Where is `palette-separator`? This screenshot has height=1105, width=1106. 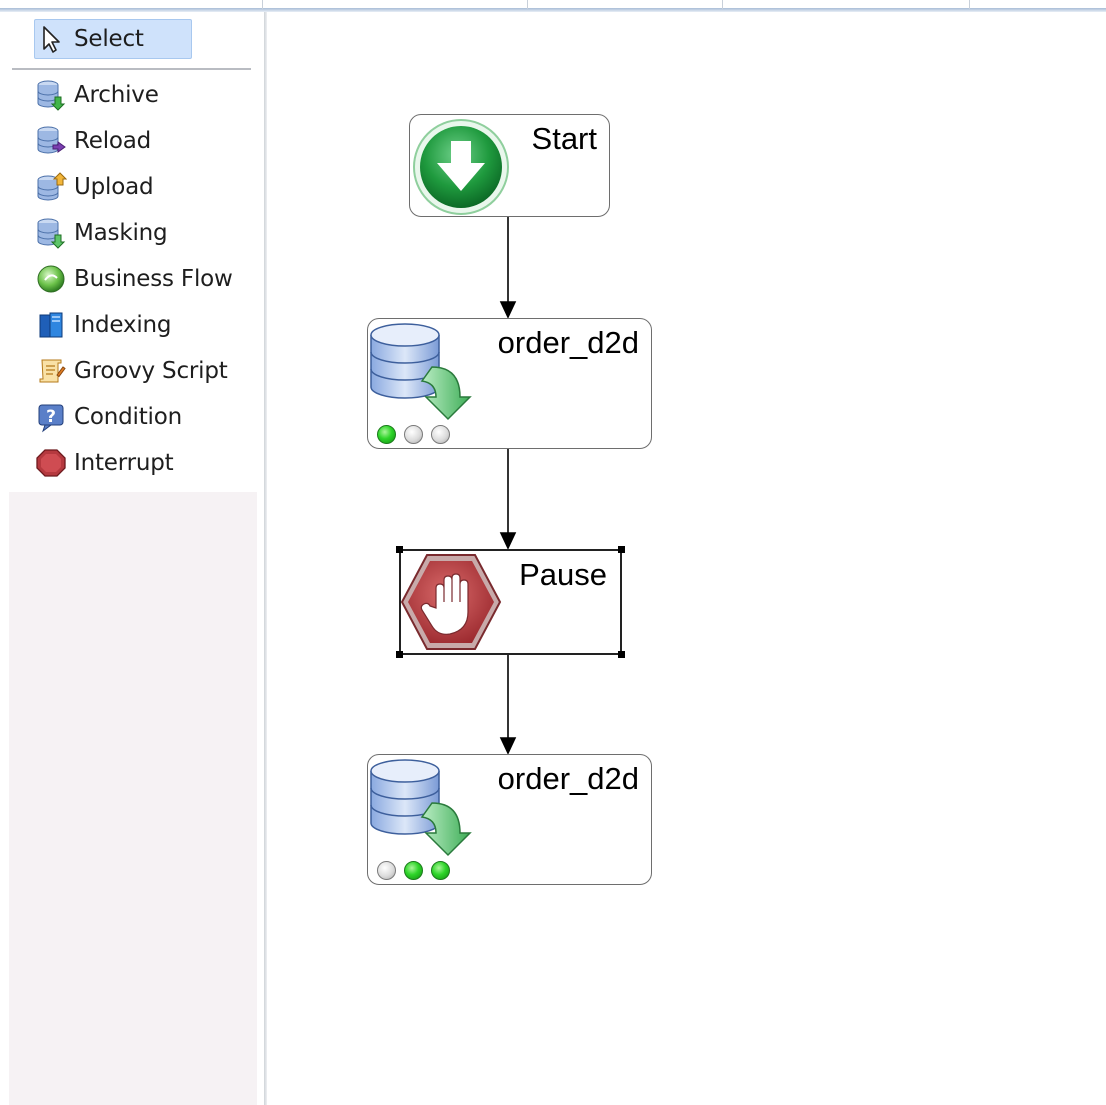
palette-separator is located at coordinates (131, 69).